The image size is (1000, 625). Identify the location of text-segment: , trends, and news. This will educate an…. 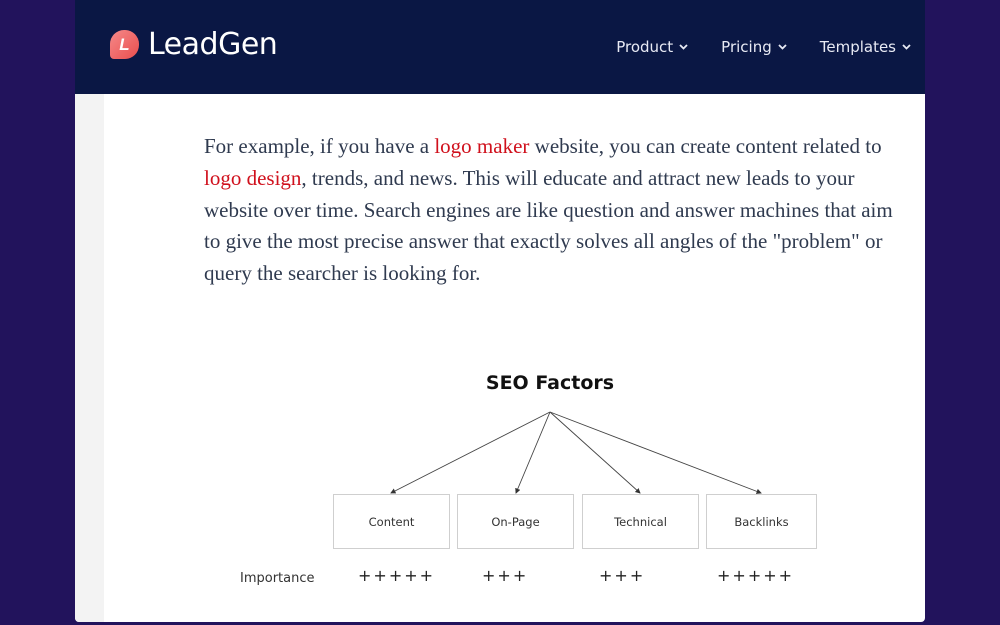
(548, 225).